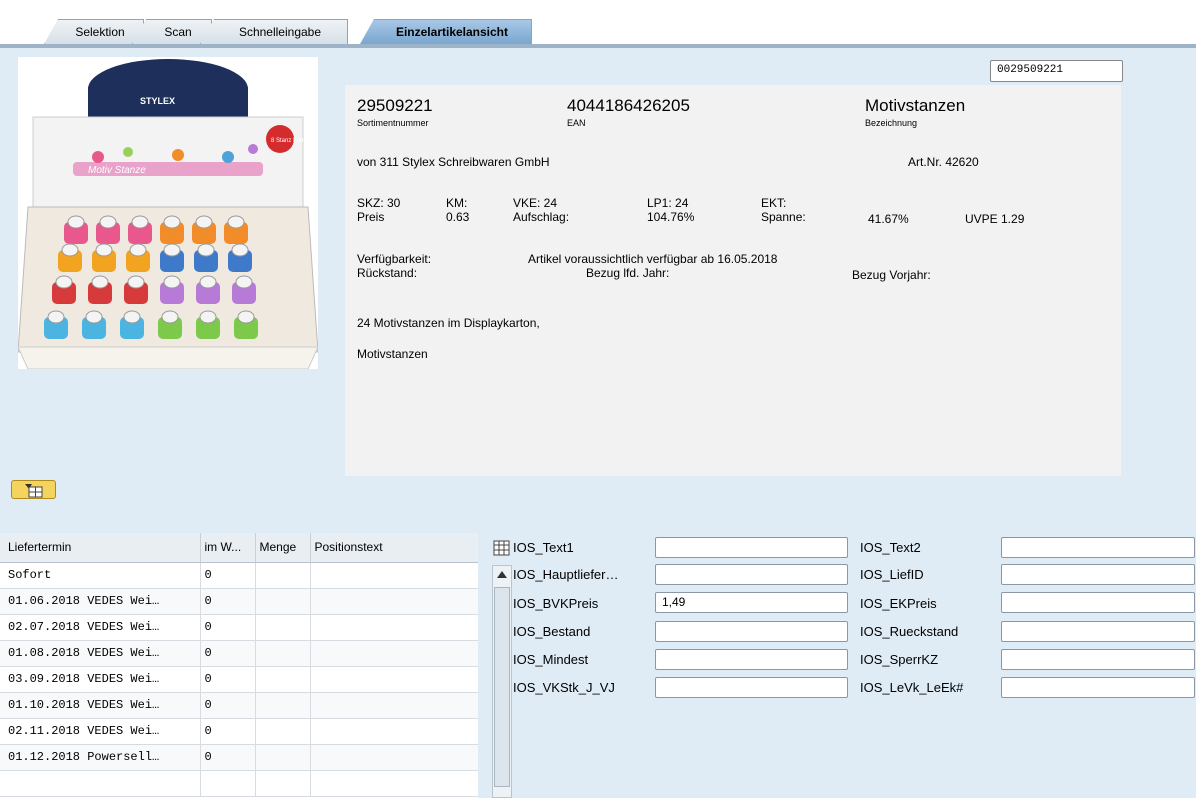 This screenshot has height=798, width=1196. I want to click on spanne-label: Spanne:, so click(783, 217).